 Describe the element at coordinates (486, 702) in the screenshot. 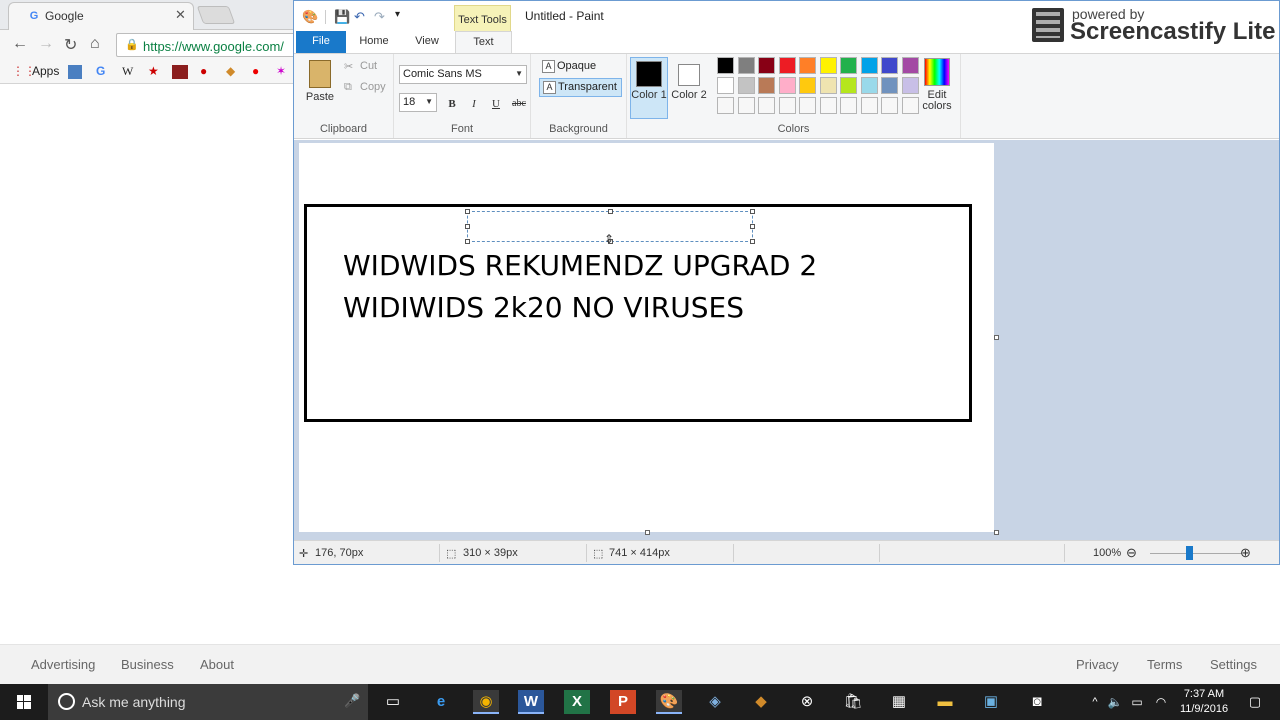

I see `chrome-icon: ◉` at that location.